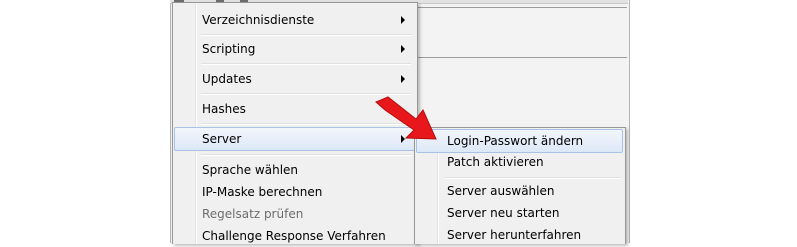 This screenshot has width=797, height=247. I want to click on submenu-item-label: Server auswählen, so click(501, 191).